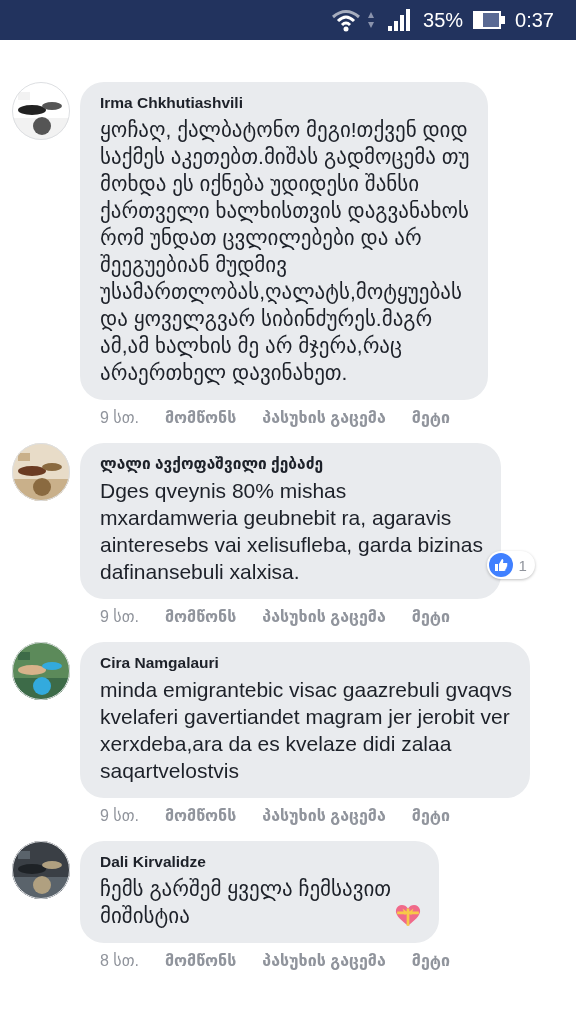  I want to click on comment-time: 8 სთ., so click(119, 960).